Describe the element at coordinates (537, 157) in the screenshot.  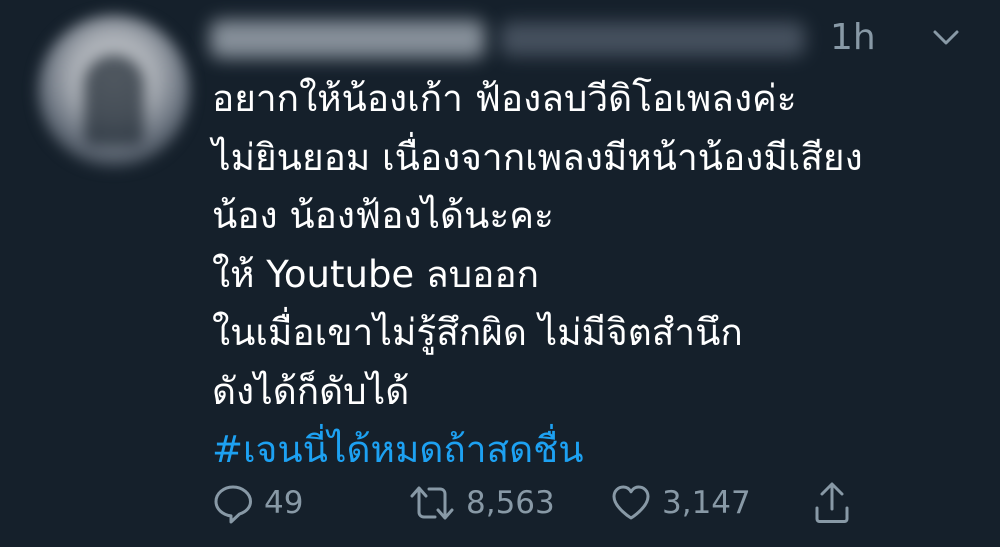
I see `tweet-text-line: ไม่ยินยอม เนื่องจากเพลงมีหน้าน้องมีเสียง` at that location.